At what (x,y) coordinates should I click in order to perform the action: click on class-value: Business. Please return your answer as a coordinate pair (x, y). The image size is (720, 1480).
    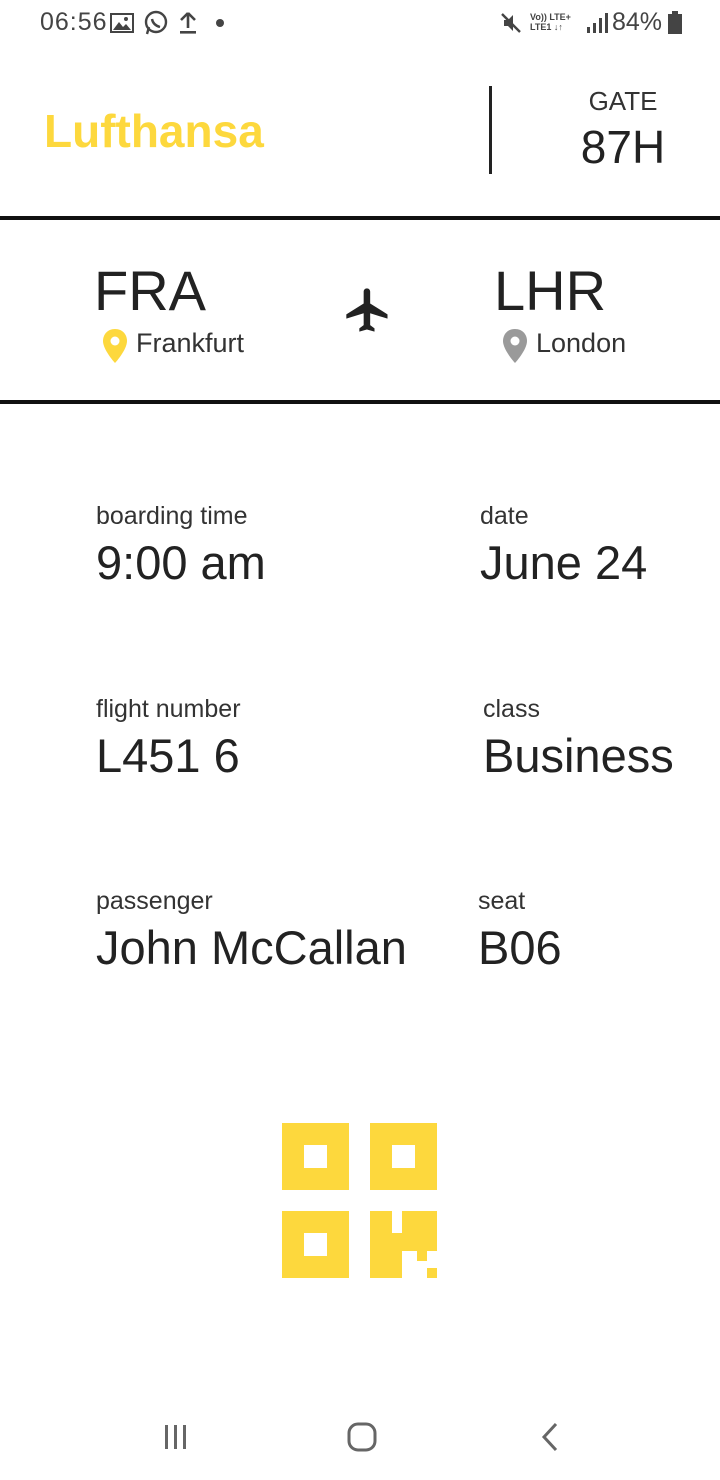
    Looking at the image, I should click on (578, 755).